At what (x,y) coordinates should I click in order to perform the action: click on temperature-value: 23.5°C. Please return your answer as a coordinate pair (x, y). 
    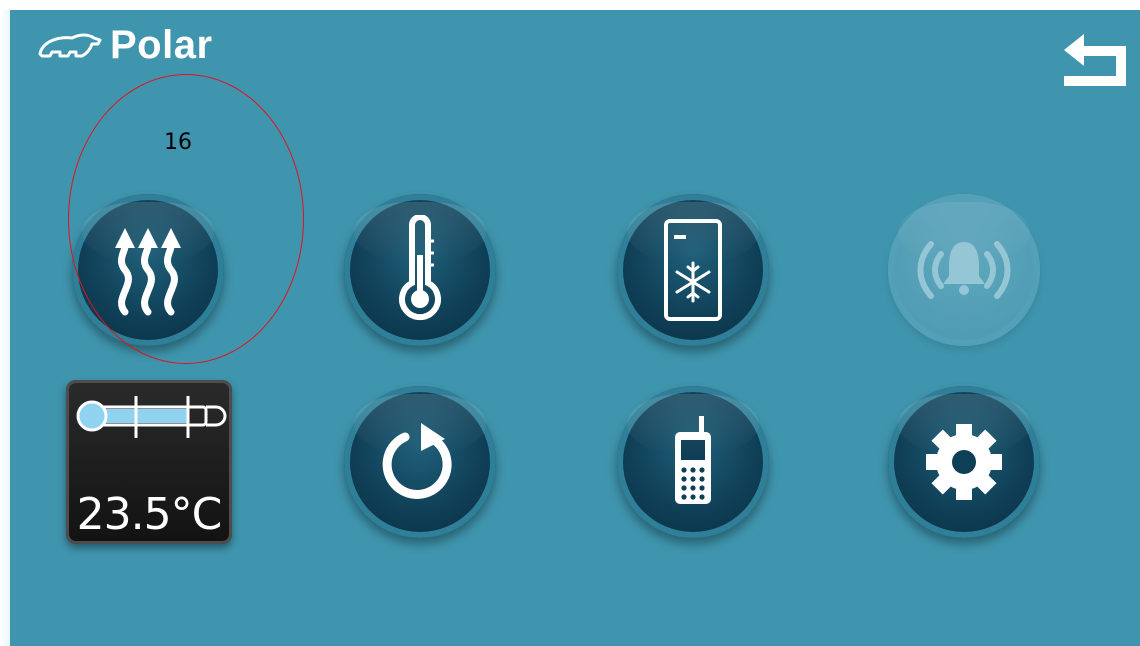
    Looking at the image, I should click on (149, 514).